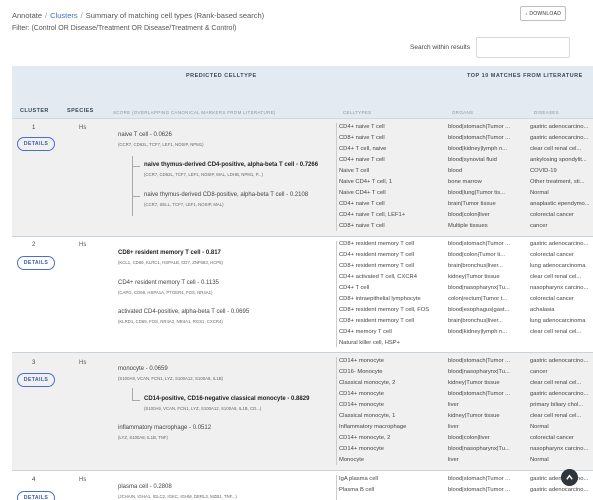 This screenshot has height=500, width=593. Describe the element at coordinates (357, 112) in the screenshot. I see `celltypes-column-header: CELLTYPES` at that location.